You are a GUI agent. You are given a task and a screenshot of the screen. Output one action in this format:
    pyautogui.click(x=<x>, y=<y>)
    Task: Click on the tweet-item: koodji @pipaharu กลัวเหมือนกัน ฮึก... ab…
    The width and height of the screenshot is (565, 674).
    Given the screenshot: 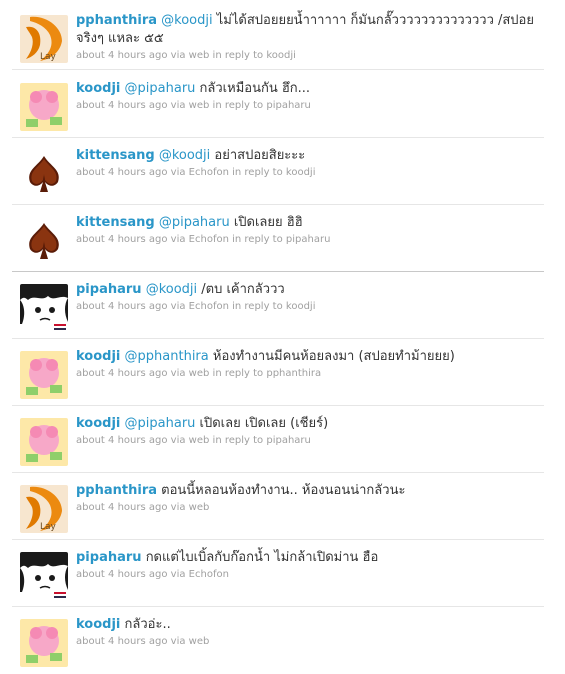 What is the action you would take?
    pyautogui.click(x=278, y=104)
    